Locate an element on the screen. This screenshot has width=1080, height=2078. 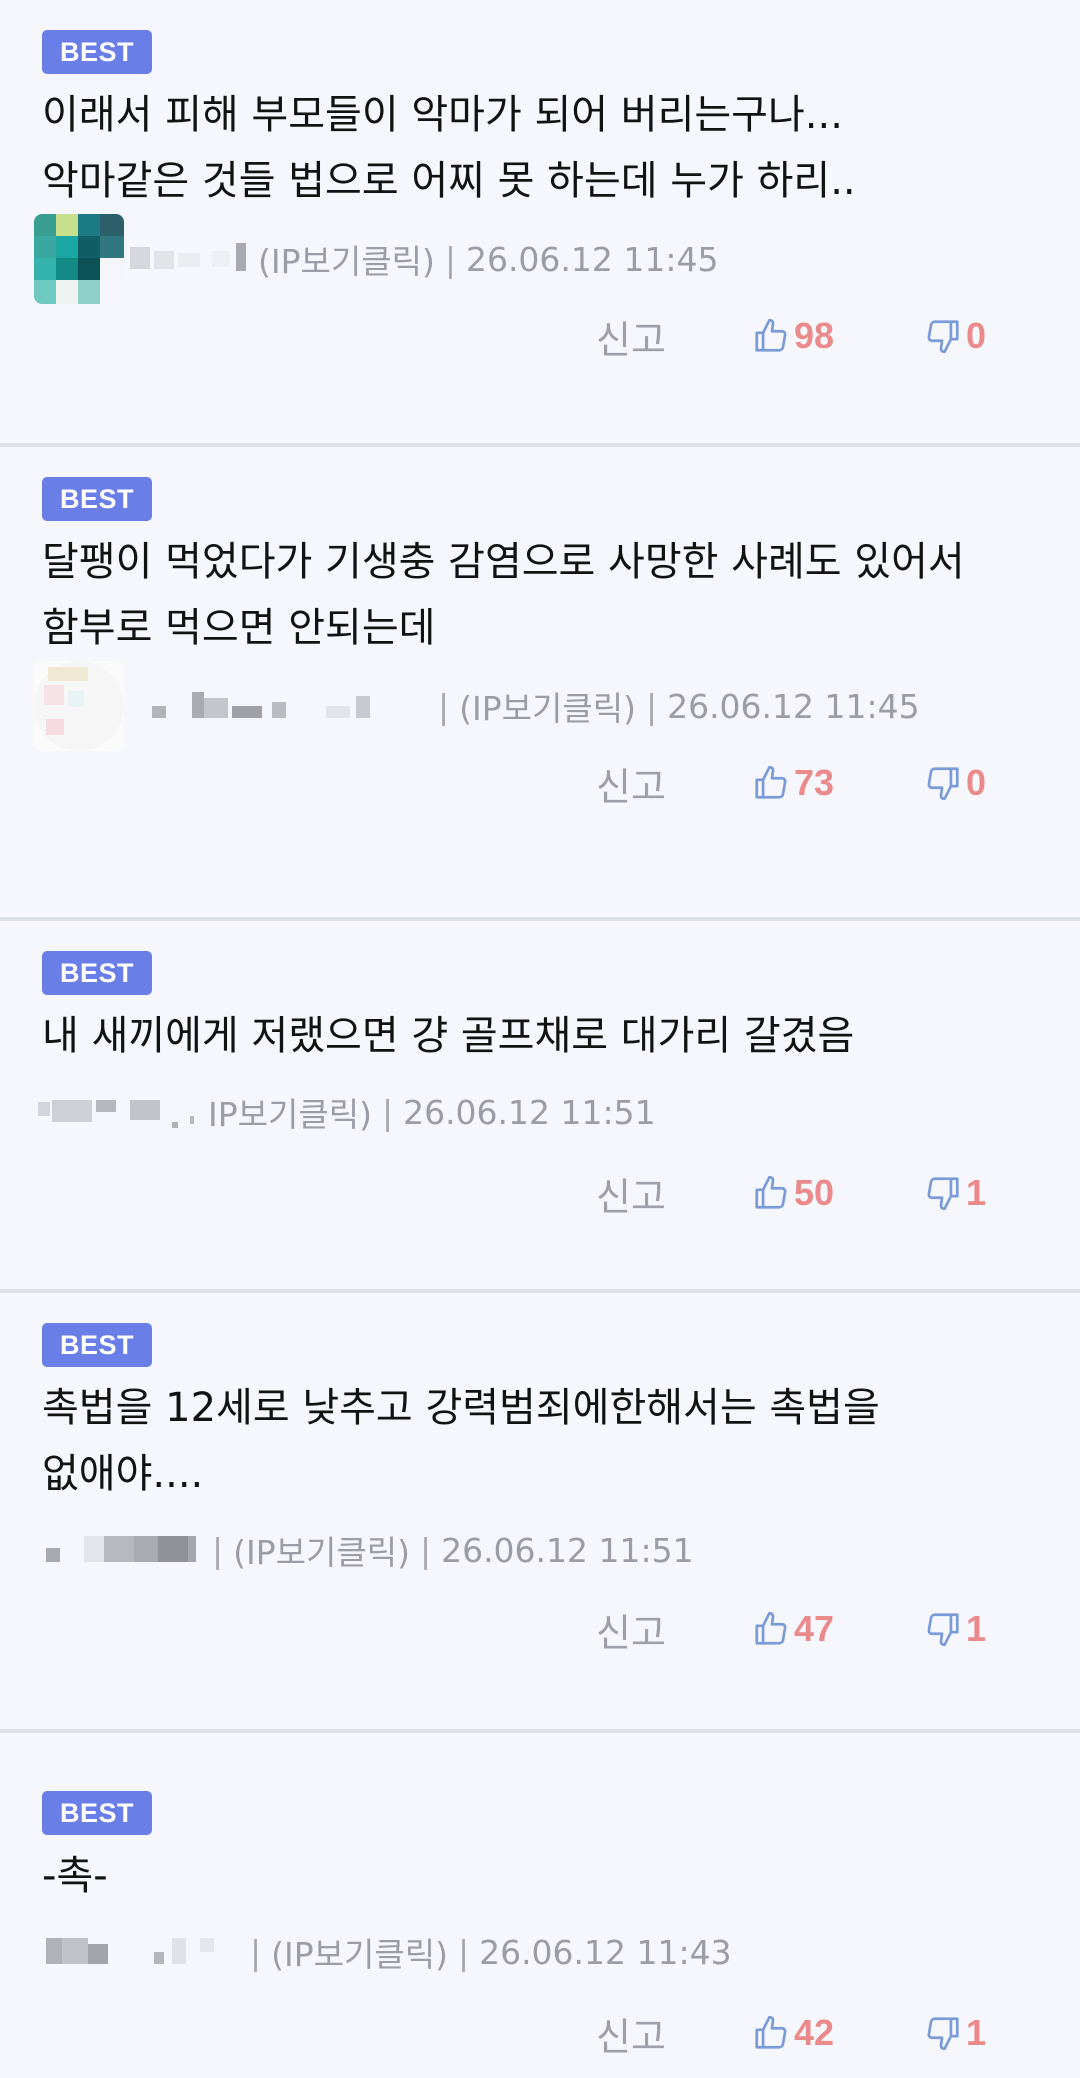
like-button: 73 is located at coordinates (796, 783).